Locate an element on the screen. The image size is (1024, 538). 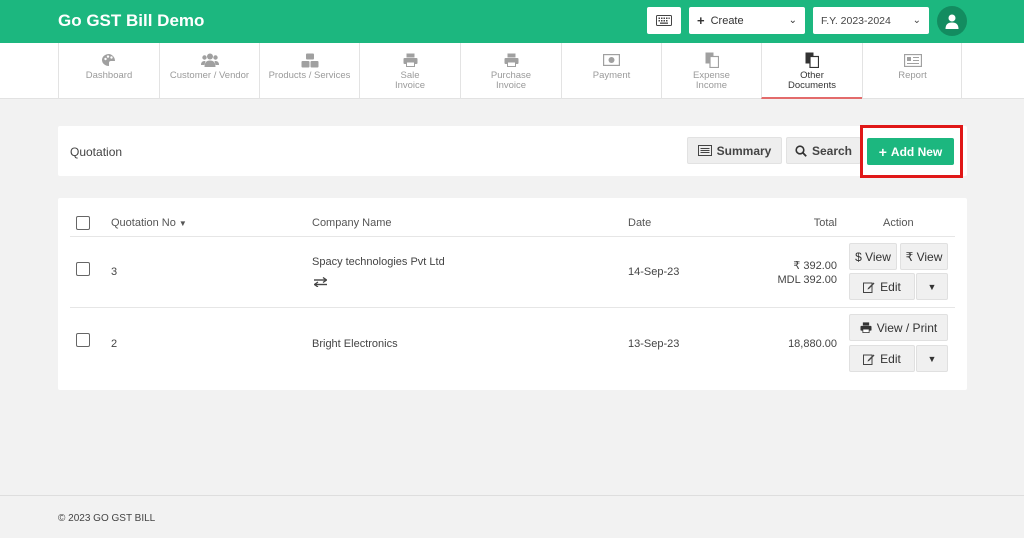
fiscal-year-label: F.Y. 2023-2024 is located at coordinates (856, 20).